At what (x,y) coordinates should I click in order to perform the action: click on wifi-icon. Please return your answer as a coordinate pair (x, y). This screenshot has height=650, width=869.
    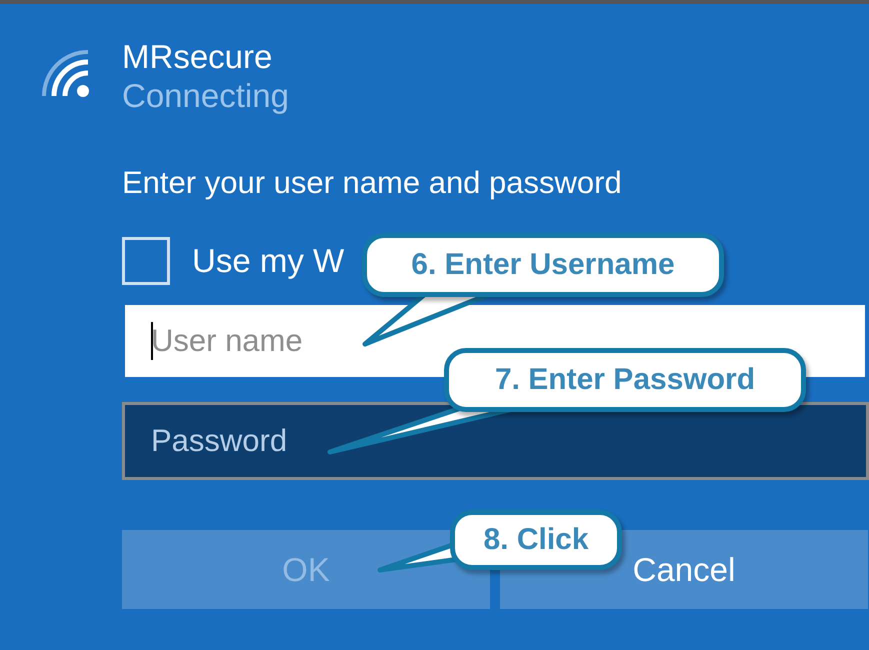
    Looking at the image, I should click on (66, 74).